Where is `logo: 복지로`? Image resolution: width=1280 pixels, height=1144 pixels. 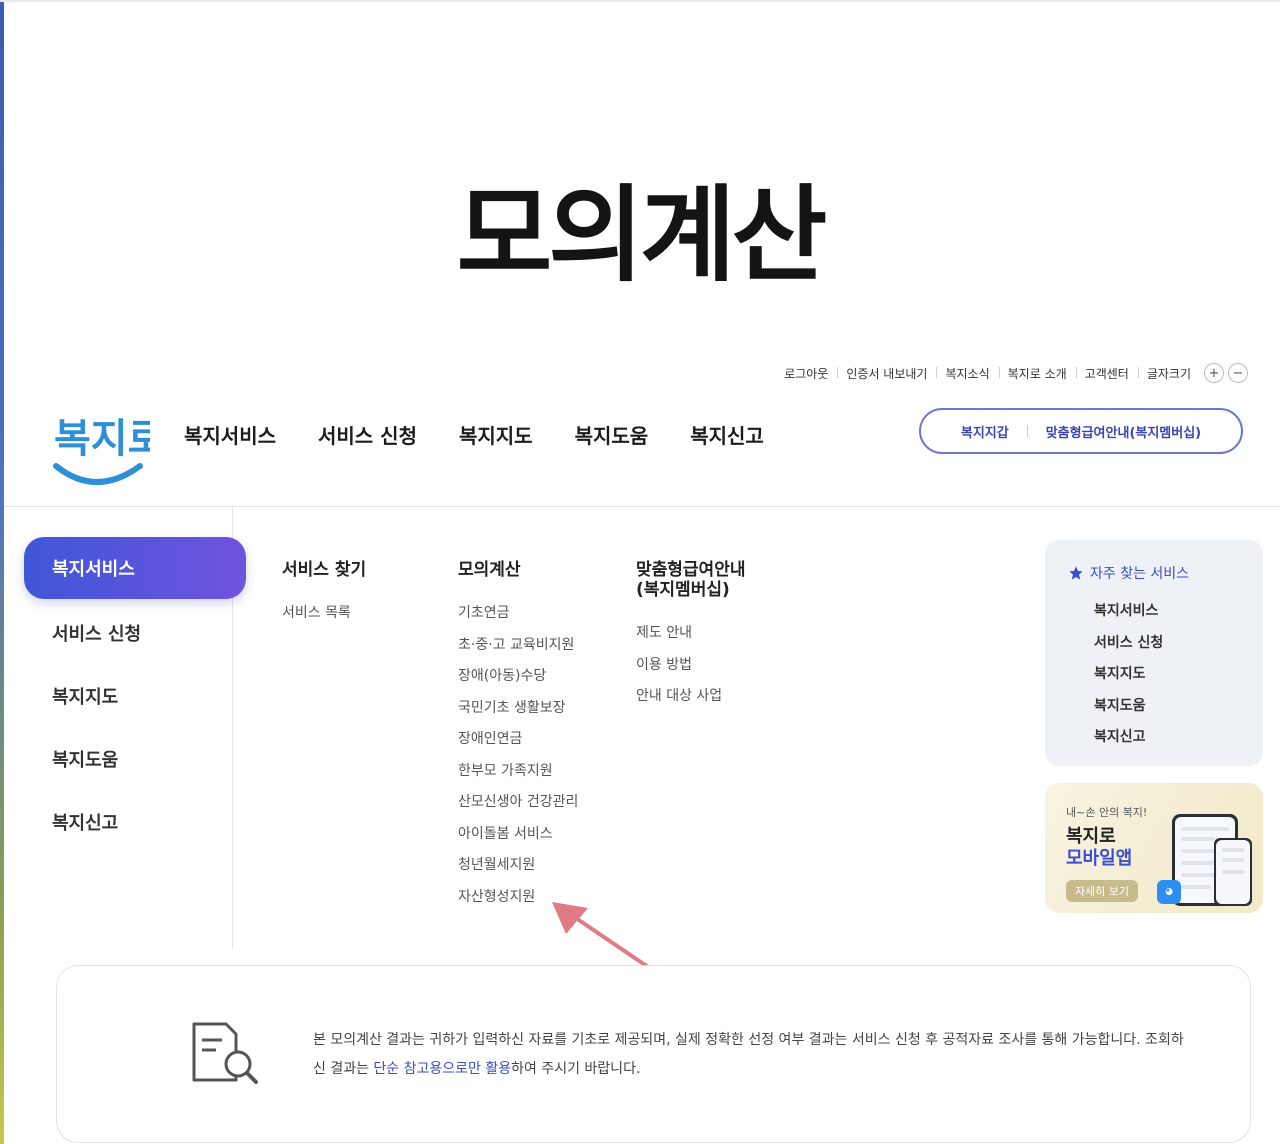 logo: 복지로 is located at coordinates (100, 446).